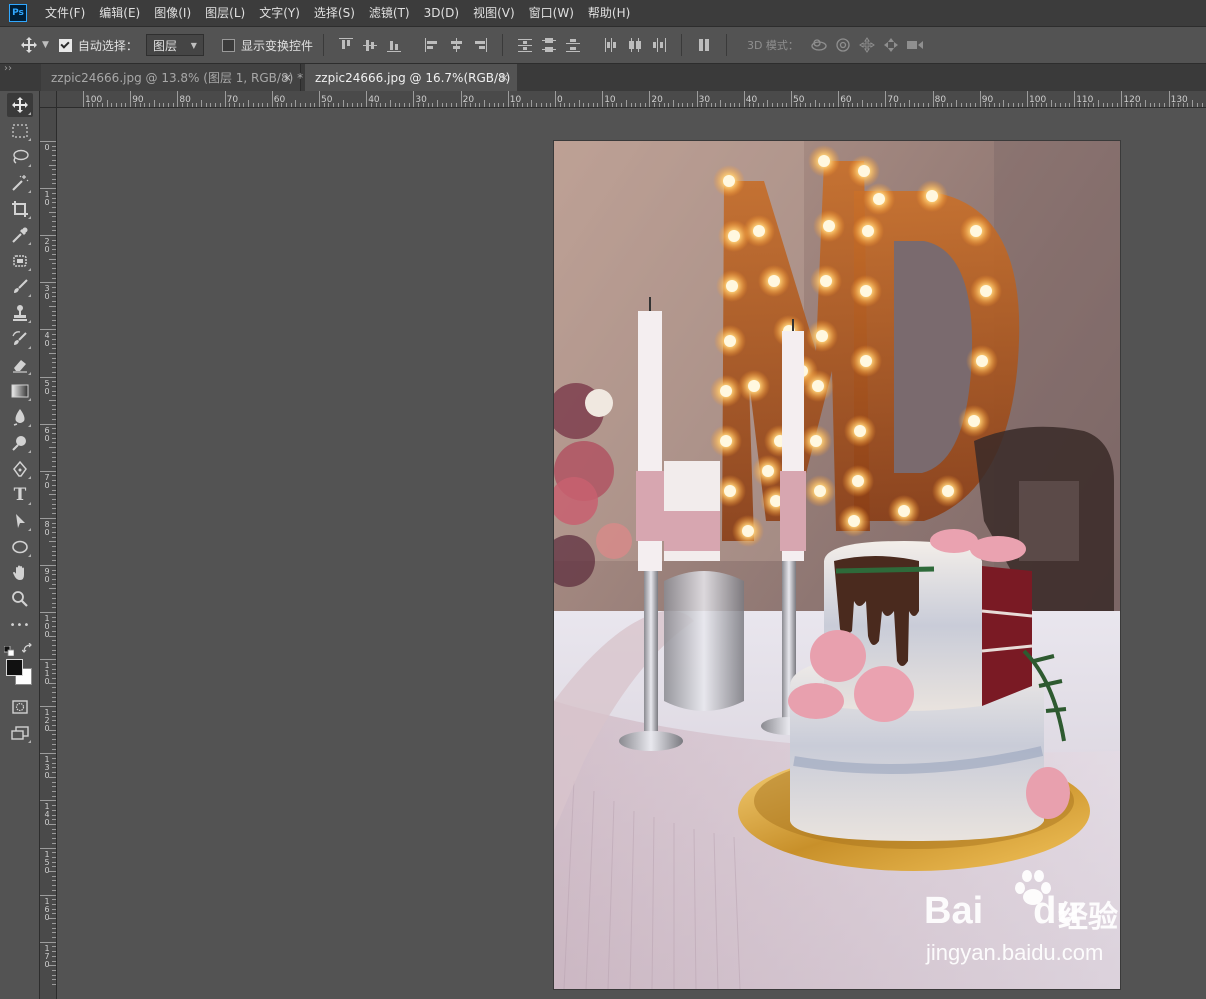 Image resolution: width=1206 pixels, height=999 pixels. Describe the element at coordinates (441, 13) in the screenshot. I see `menu-3d: 3D(D)` at that location.